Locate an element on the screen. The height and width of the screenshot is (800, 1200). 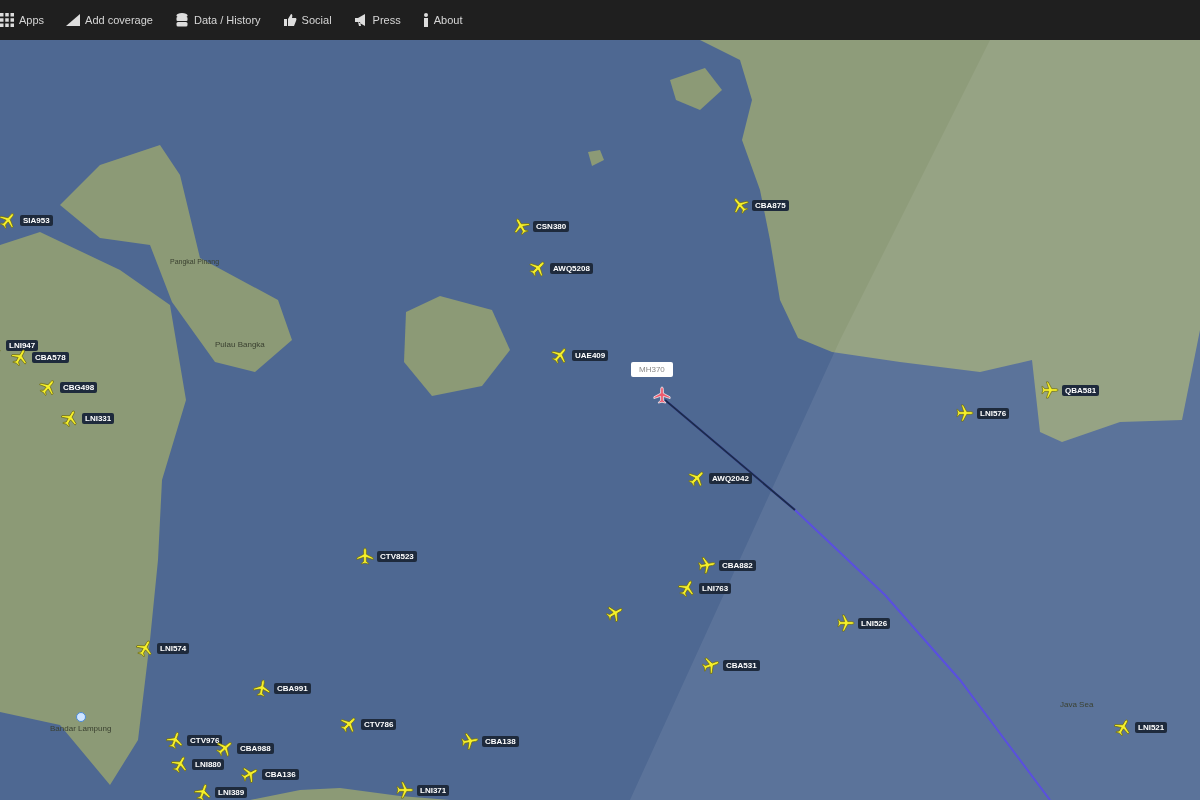
flight-tooltip: MH370 is located at coordinates (652, 369).